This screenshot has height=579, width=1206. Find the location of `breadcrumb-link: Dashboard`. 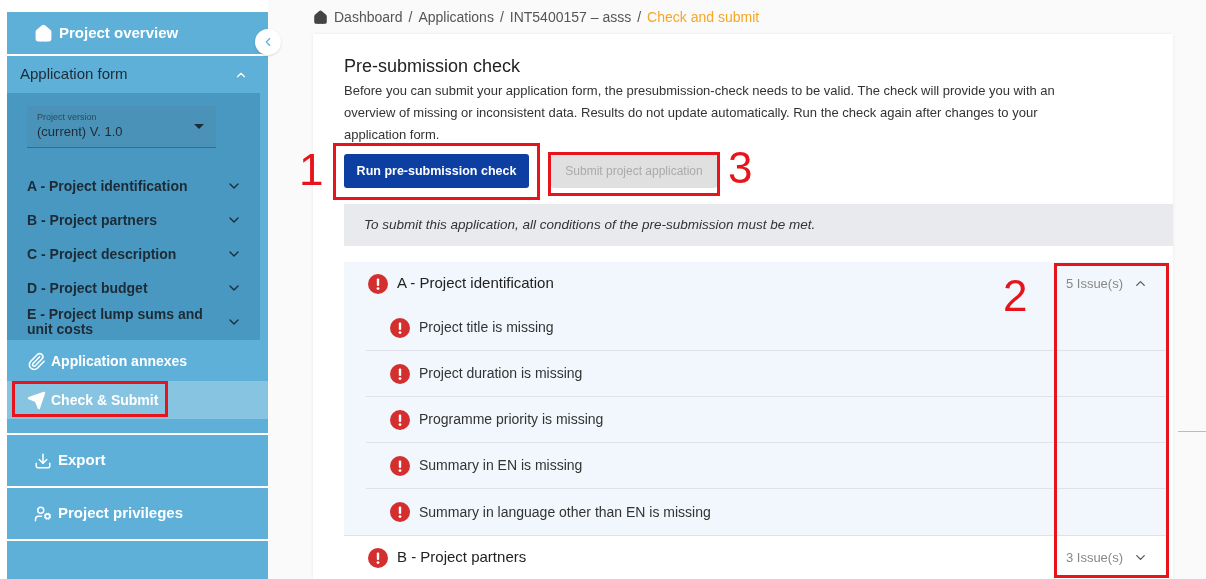

breadcrumb-link: Dashboard is located at coordinates (368, 17).